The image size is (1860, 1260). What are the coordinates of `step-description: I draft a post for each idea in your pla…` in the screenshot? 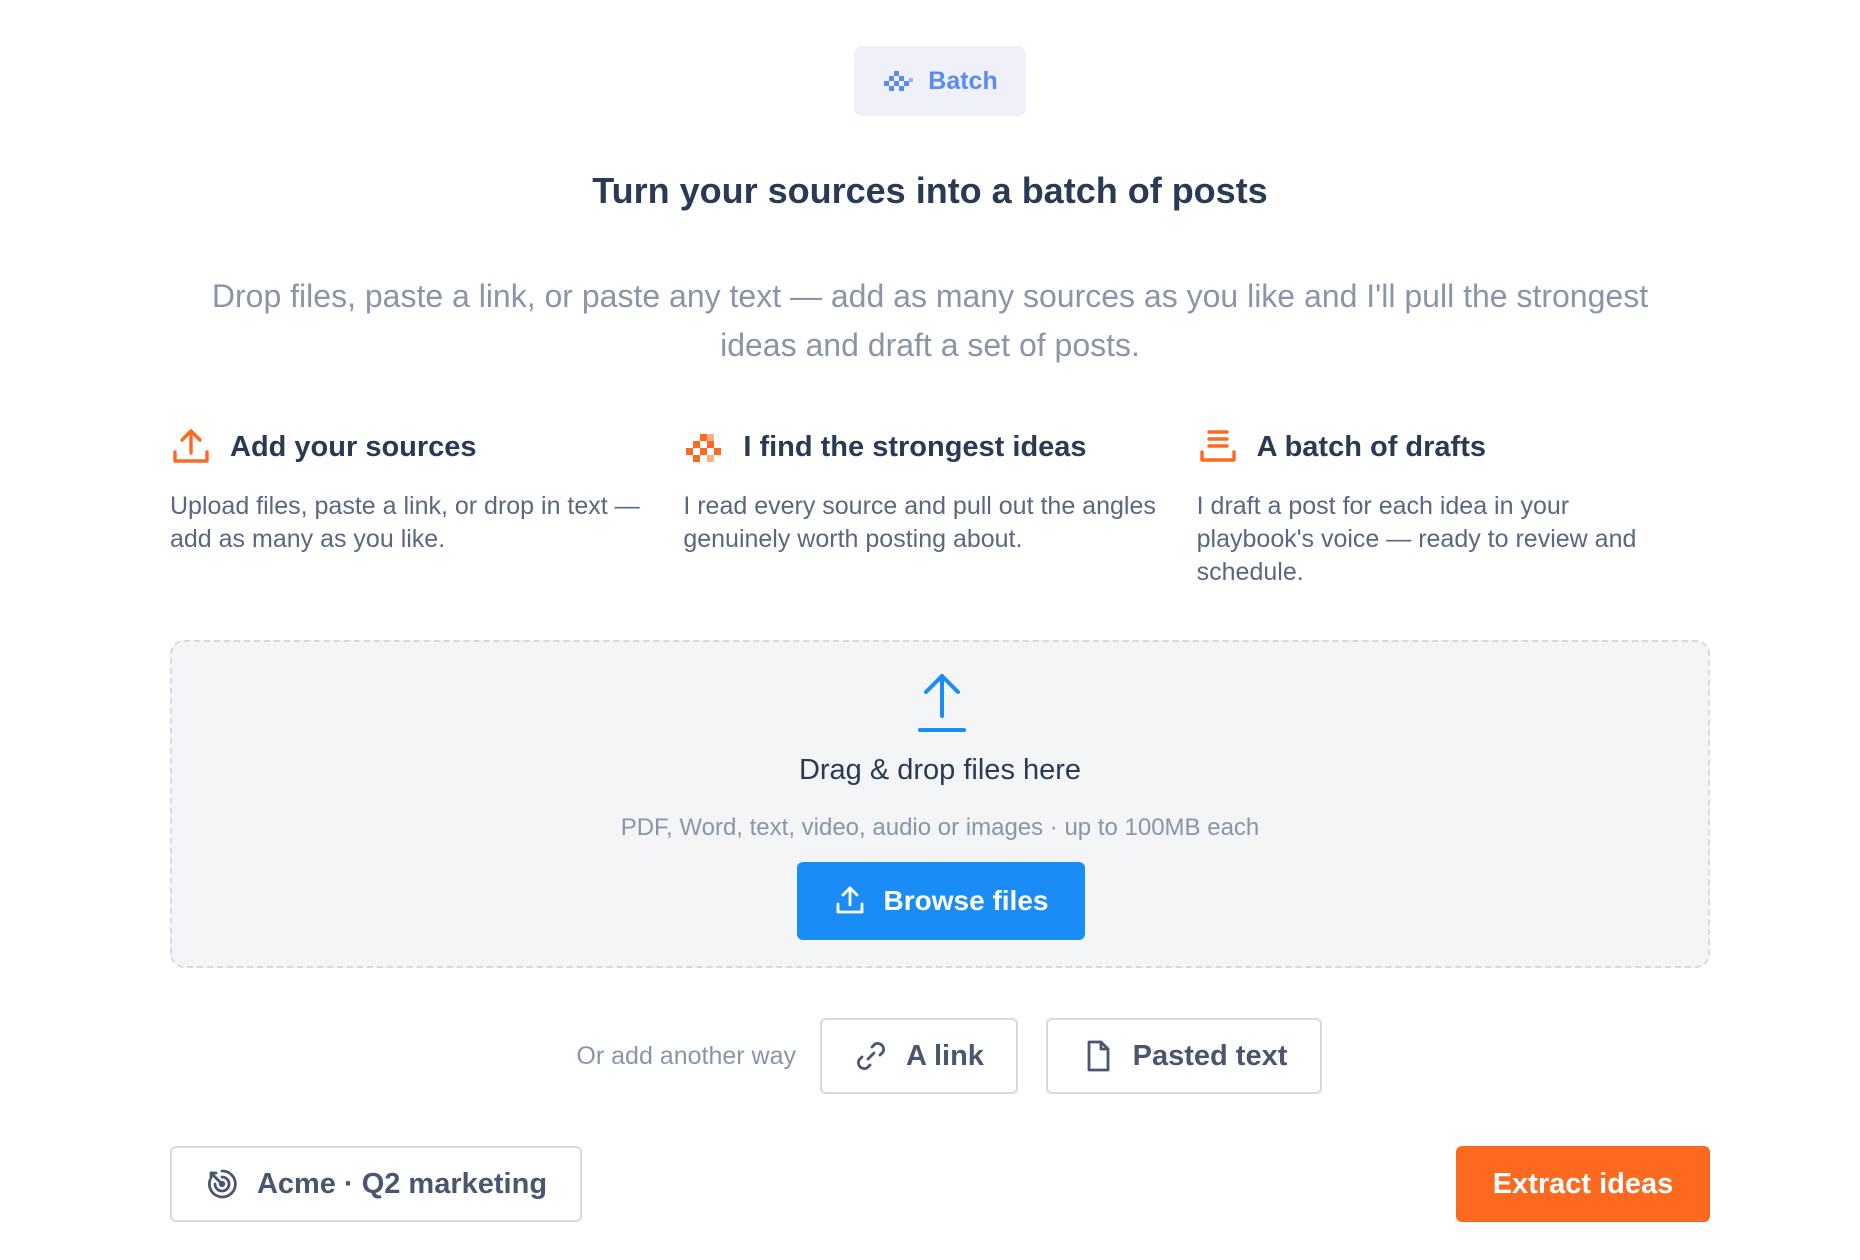 It's located at (1416, 539).